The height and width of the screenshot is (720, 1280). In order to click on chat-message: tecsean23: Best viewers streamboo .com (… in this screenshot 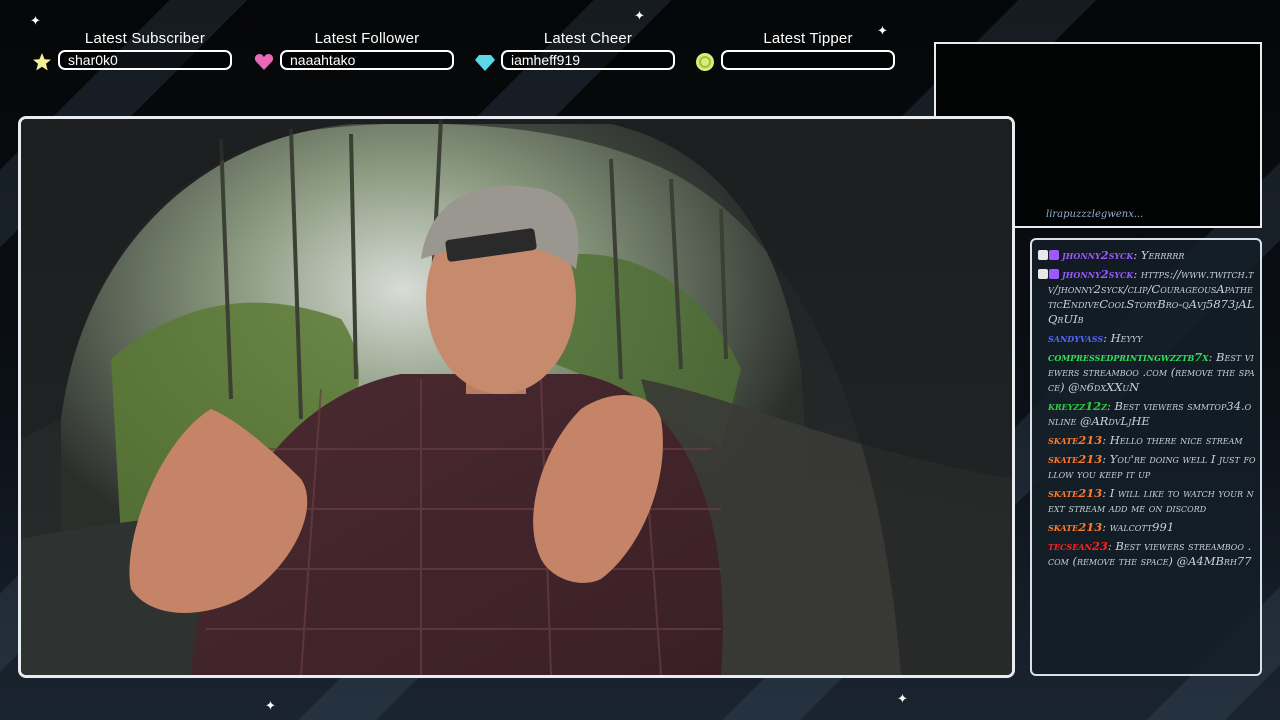, I will do `click(1146, 554)`.